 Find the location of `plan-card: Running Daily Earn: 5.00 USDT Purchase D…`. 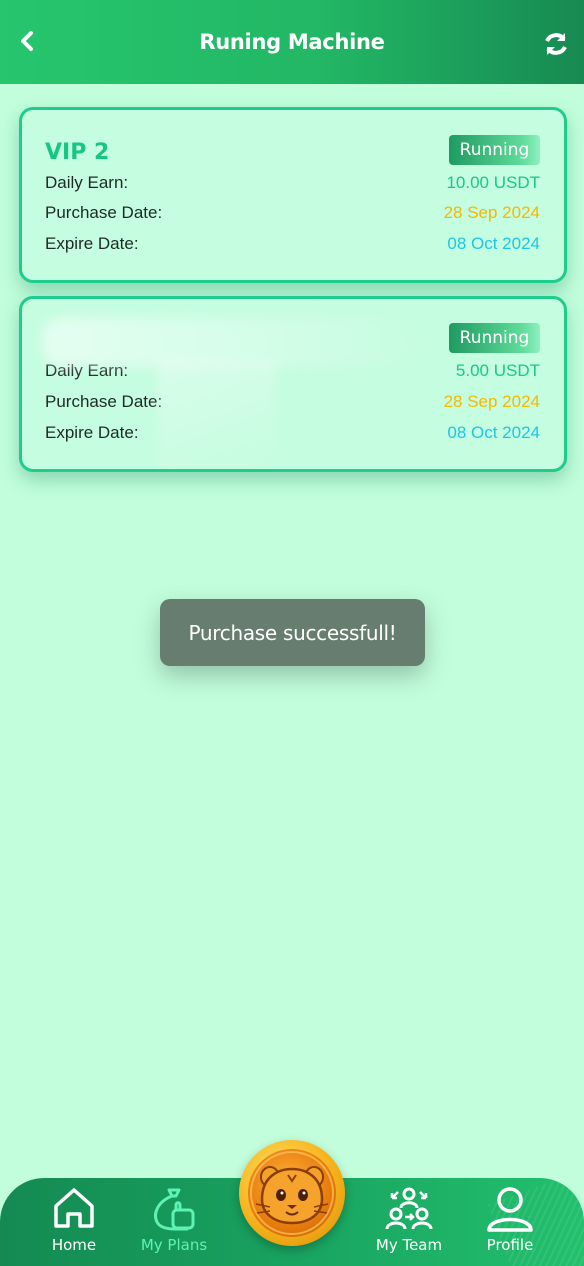

plan-card: Running Daily Earn: 5.00 USDT Purchase D… is located at coordinates (293, 384).